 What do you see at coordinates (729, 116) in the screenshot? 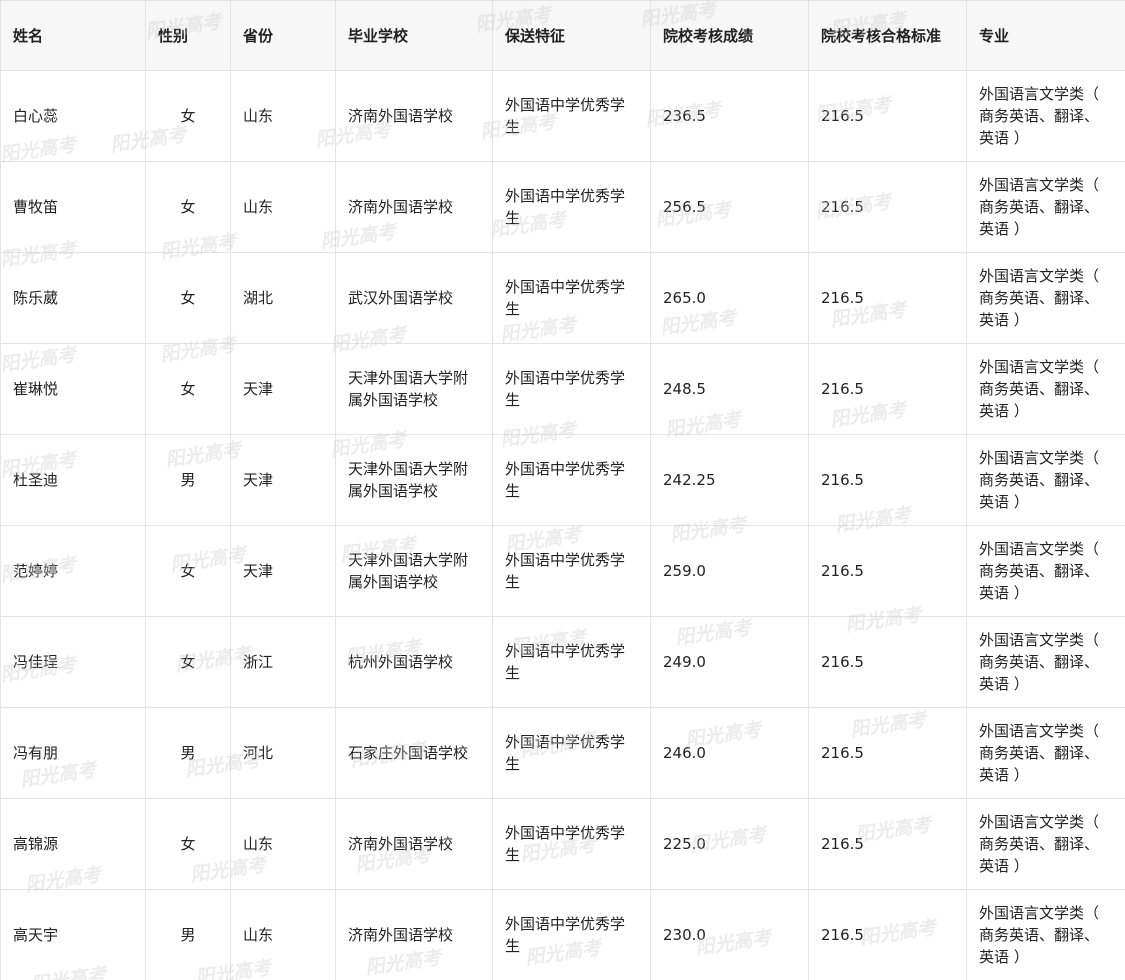
I see `cell-score: 236.5` at bounding box center [729, 116].